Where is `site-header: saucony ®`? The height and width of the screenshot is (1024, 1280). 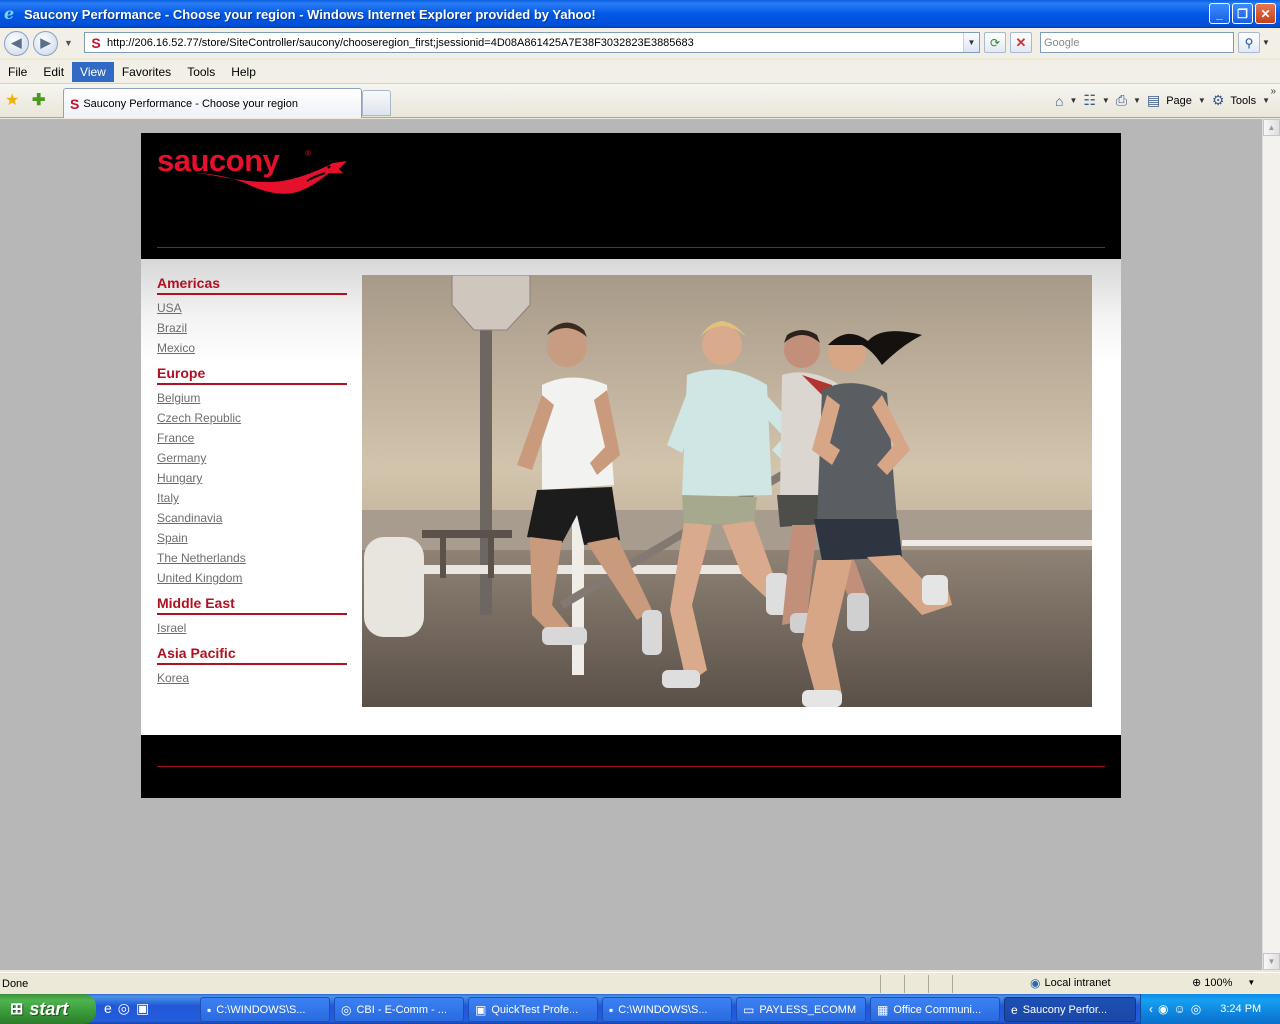 site-header: saucony ® is located at coordinates (631, 196).